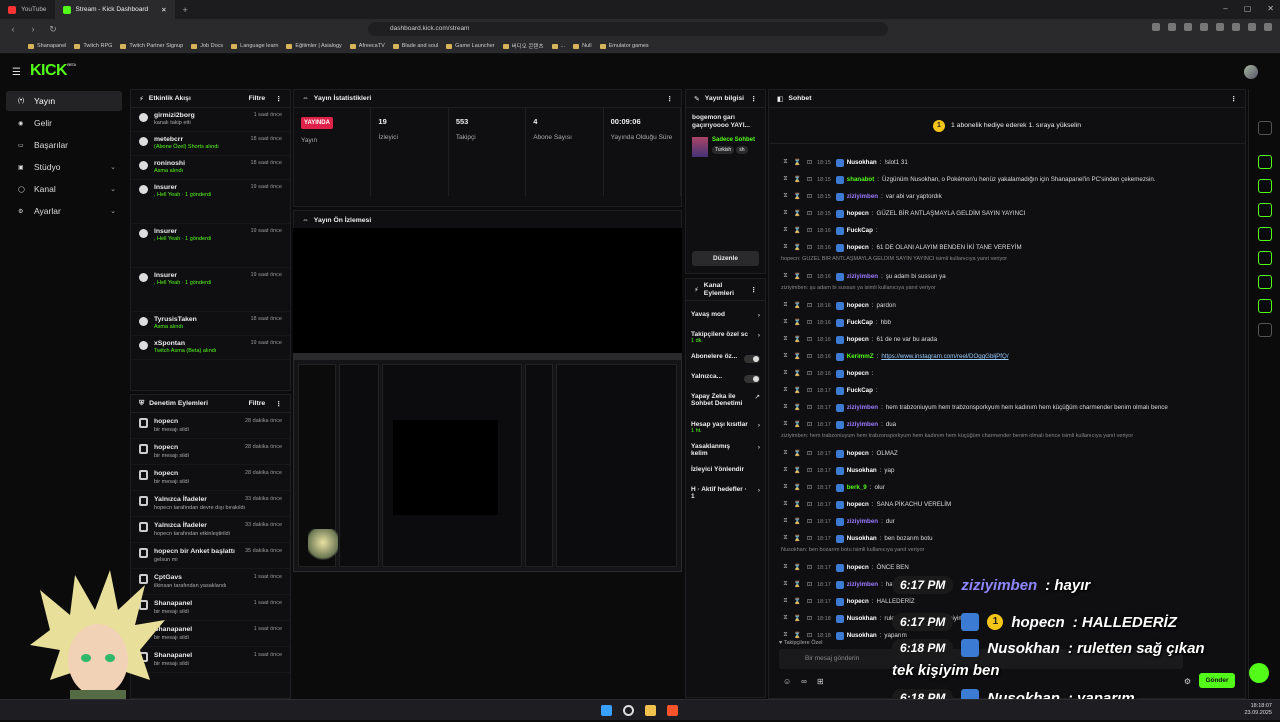 The width and height of the screenshot is (1280, 722). Describe the element at coordinates (672, 710) in the screenshot. I see `brave-browser-icon` at that location.